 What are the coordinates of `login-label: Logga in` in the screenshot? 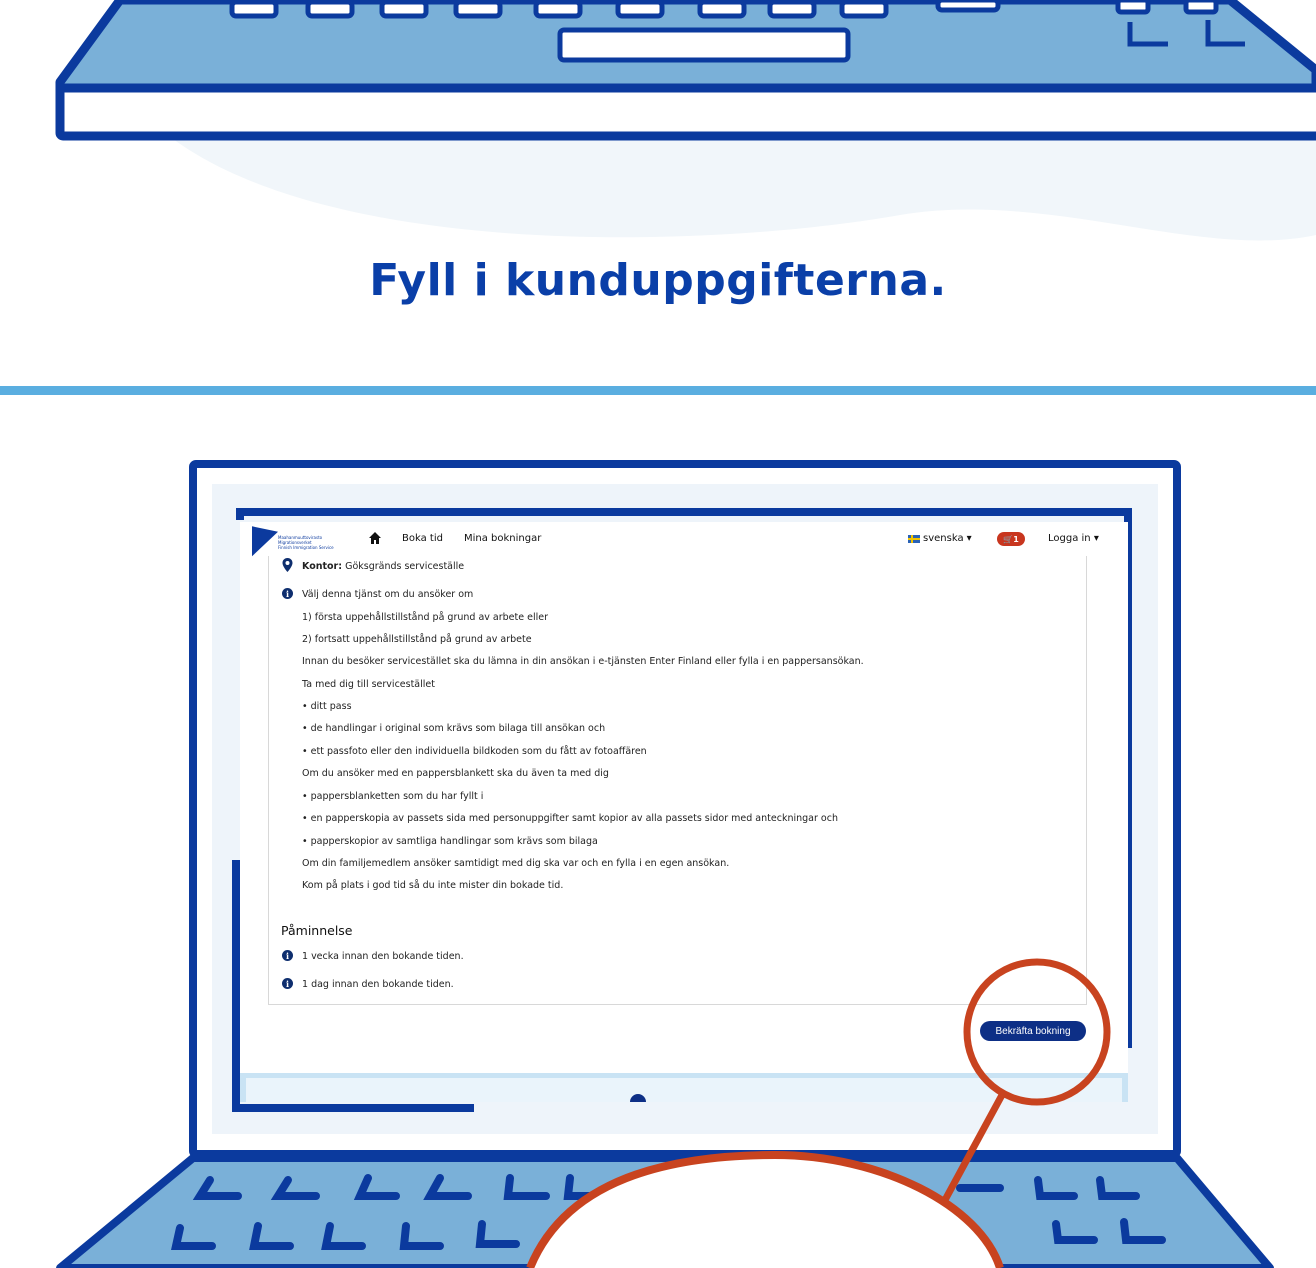 It's located at (1069, 538).